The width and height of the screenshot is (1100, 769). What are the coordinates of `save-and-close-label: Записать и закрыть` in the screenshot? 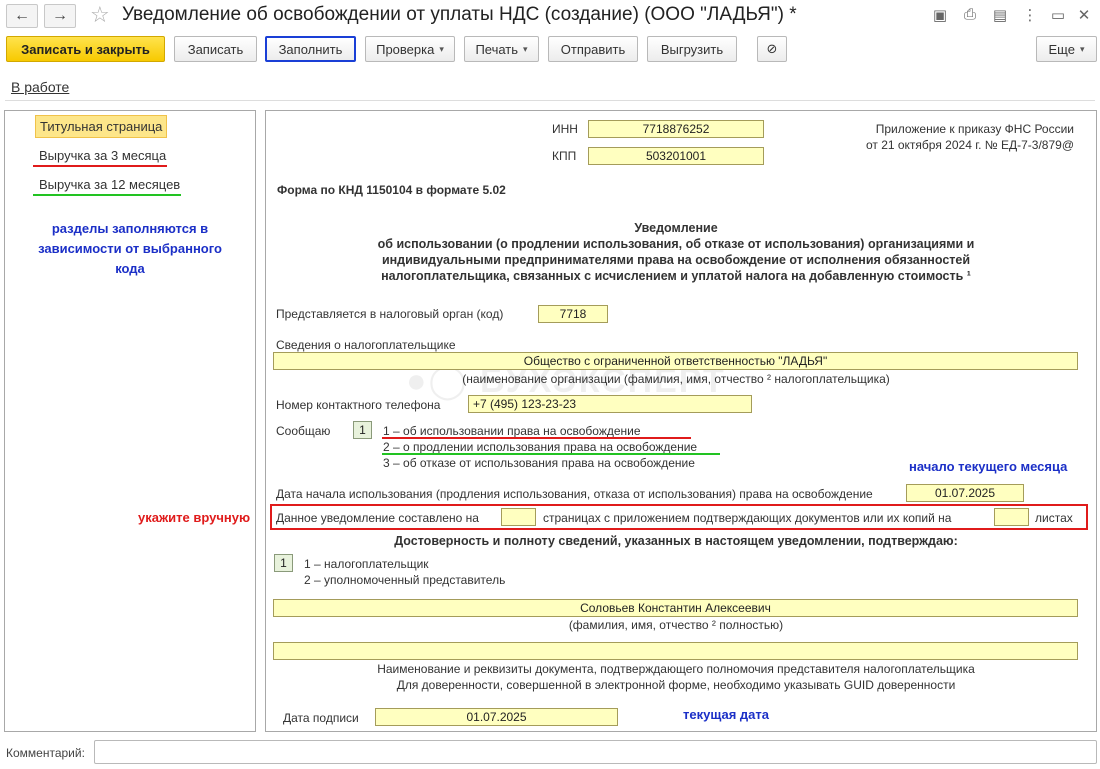 It's located at (85, 49).